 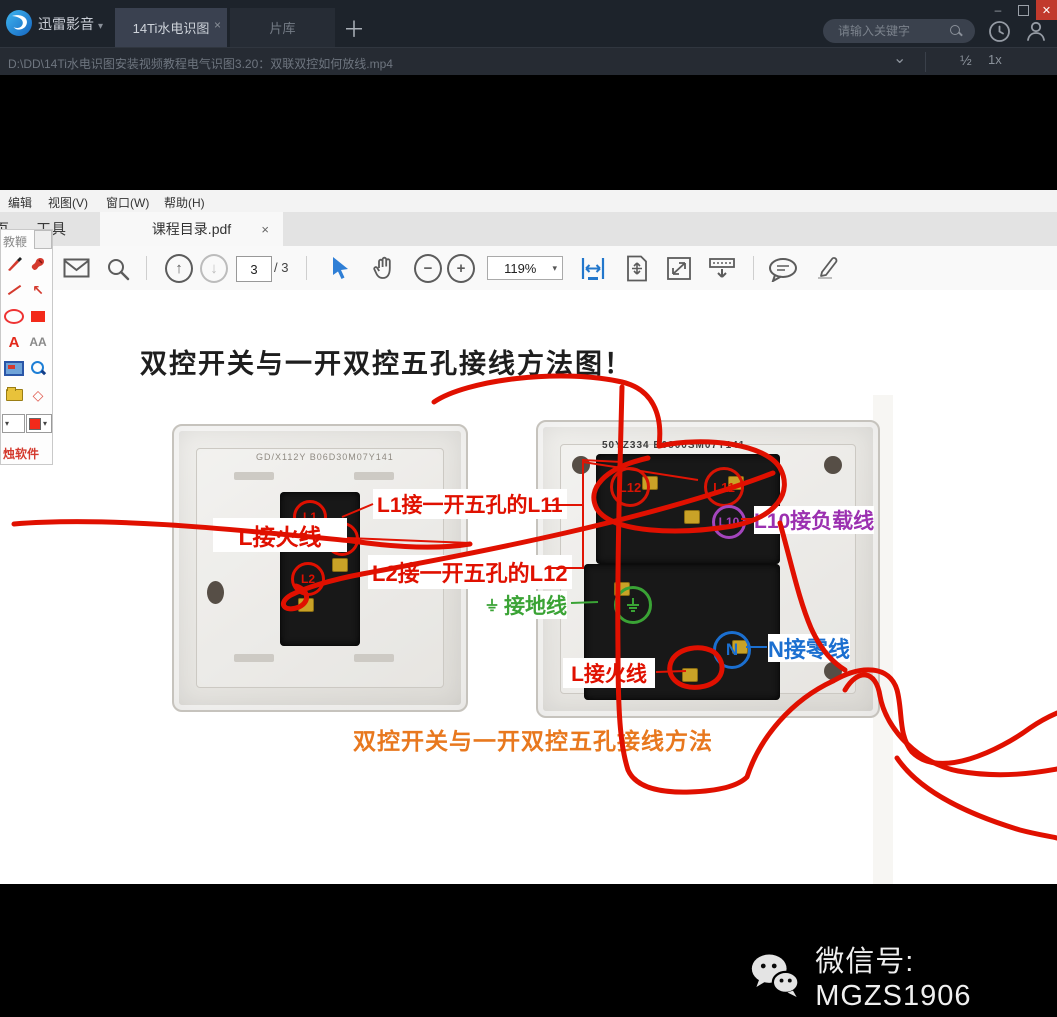 What do you see at coordinates (217, 25) in the screenshot?
I see `tab-close-icon: ×` at bounding box center [217, 25].